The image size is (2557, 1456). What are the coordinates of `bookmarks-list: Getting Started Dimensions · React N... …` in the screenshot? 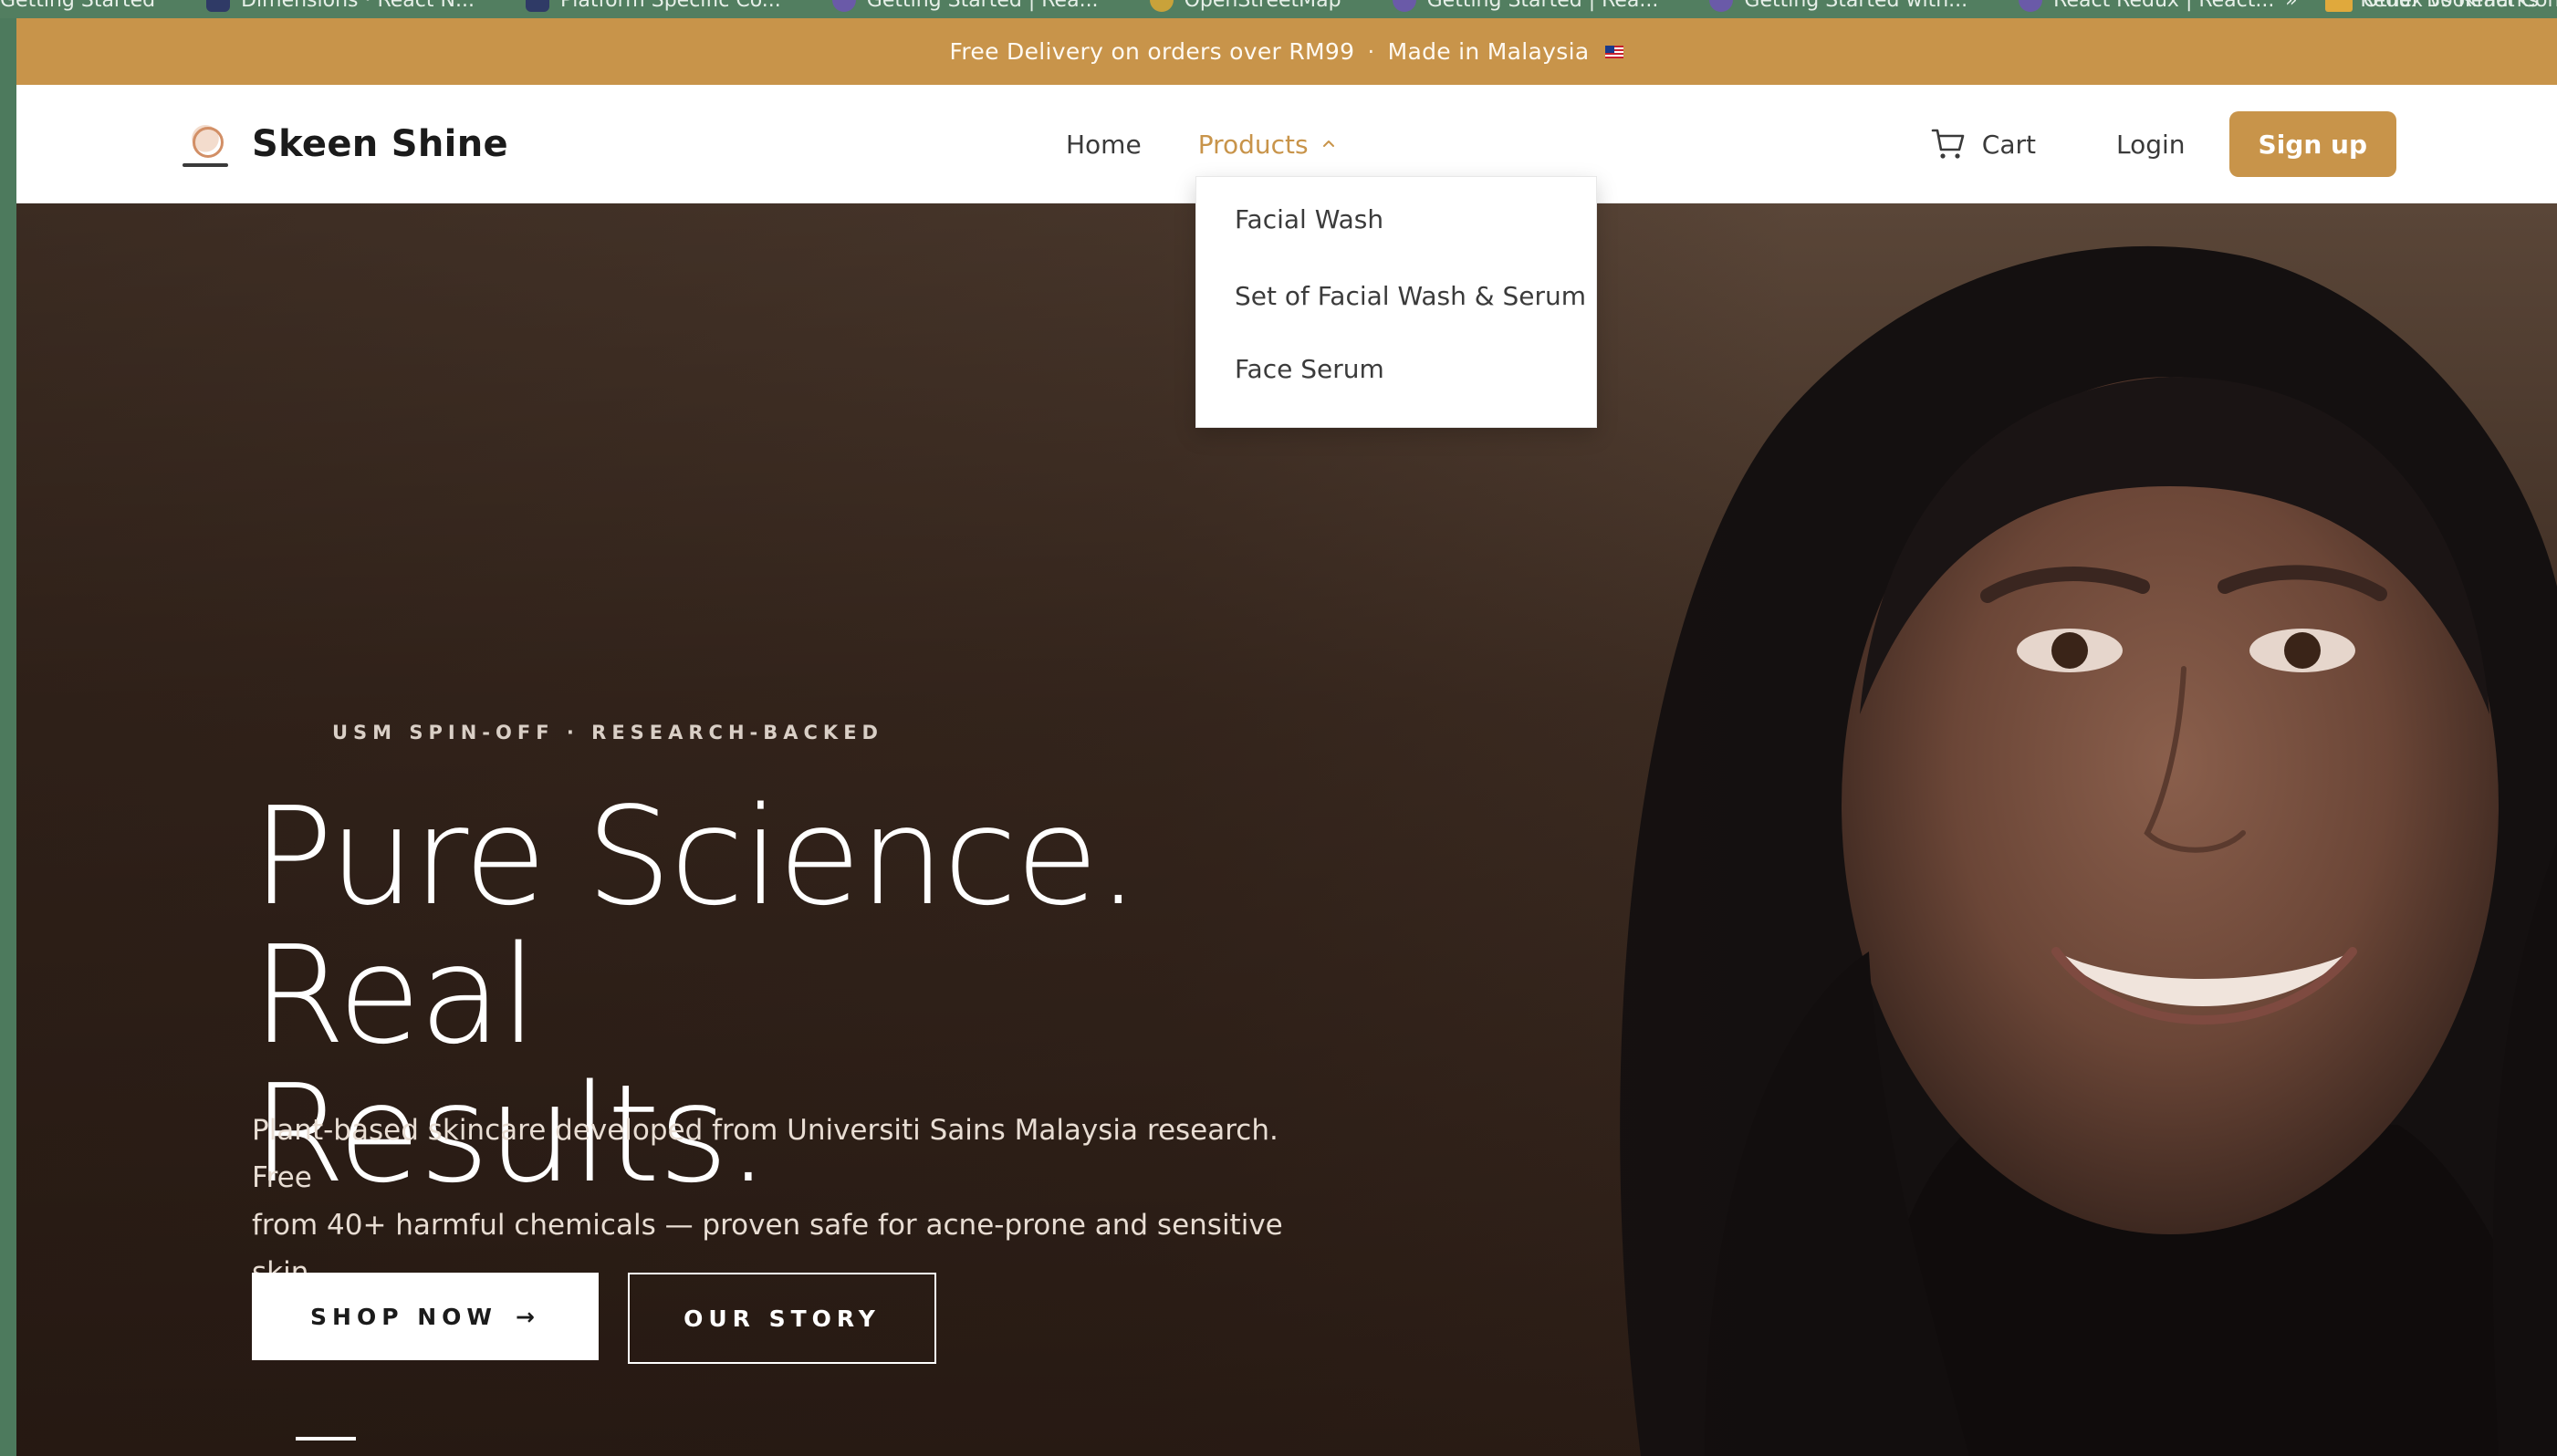 It's located at (1278, 7).